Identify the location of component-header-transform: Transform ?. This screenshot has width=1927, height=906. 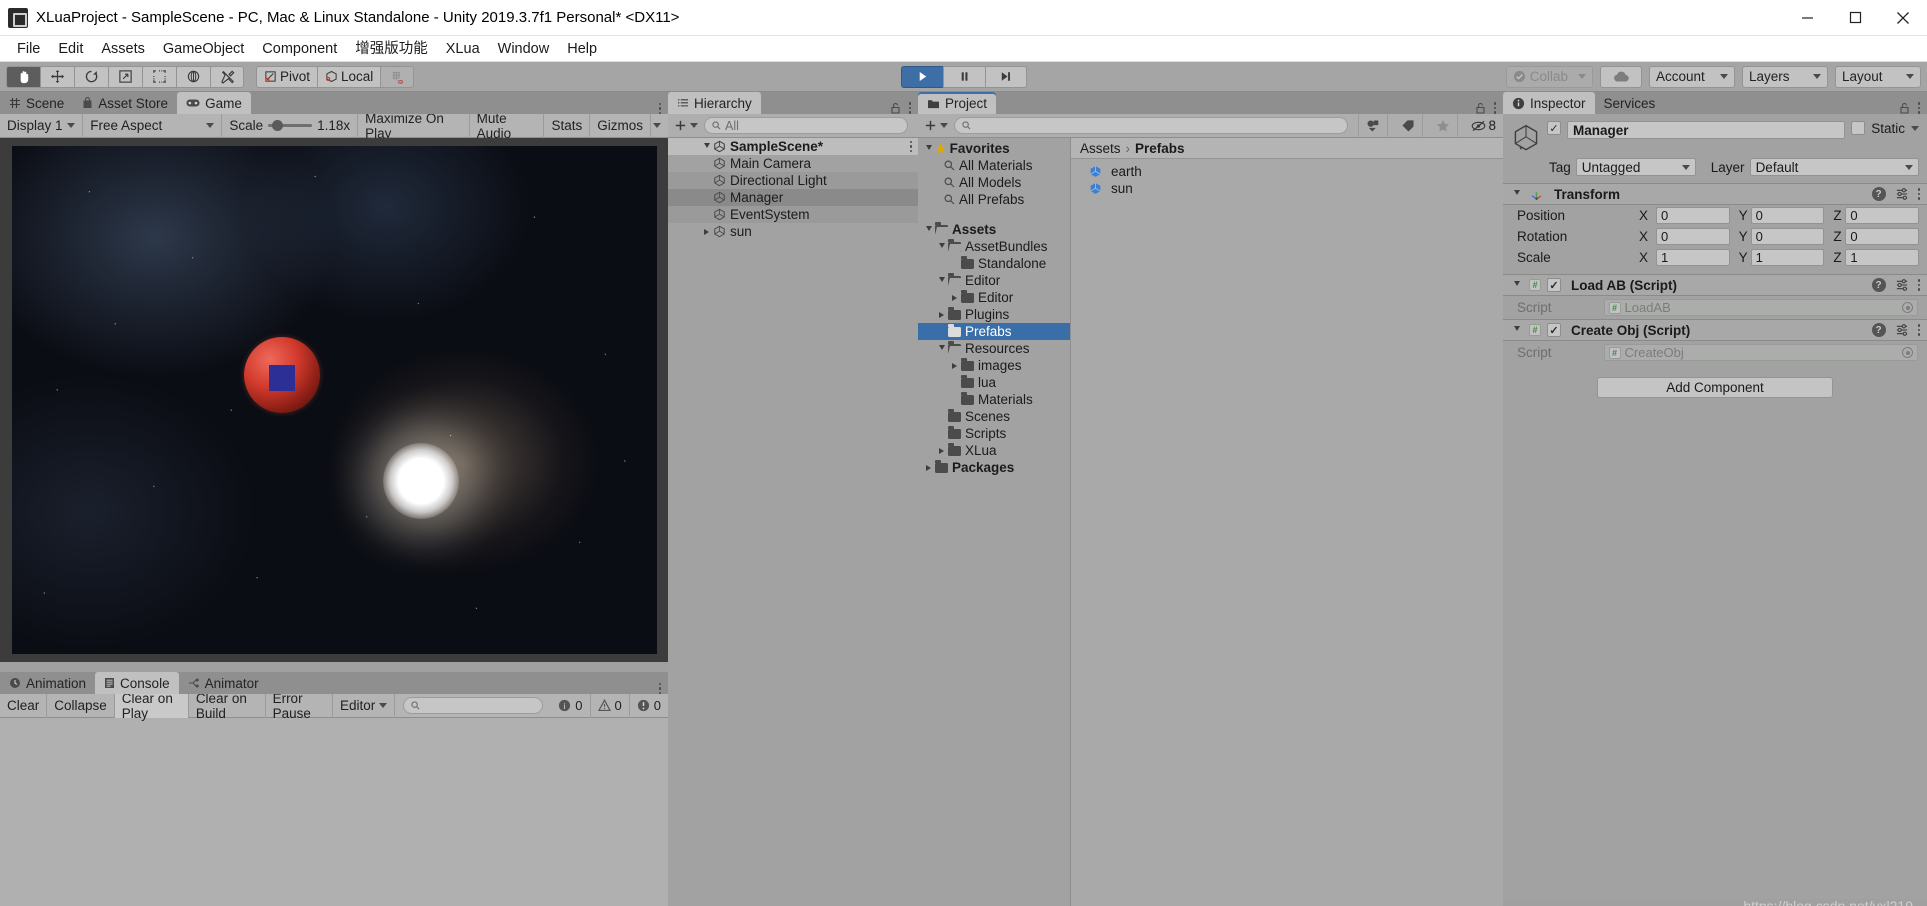
(1715, 194).